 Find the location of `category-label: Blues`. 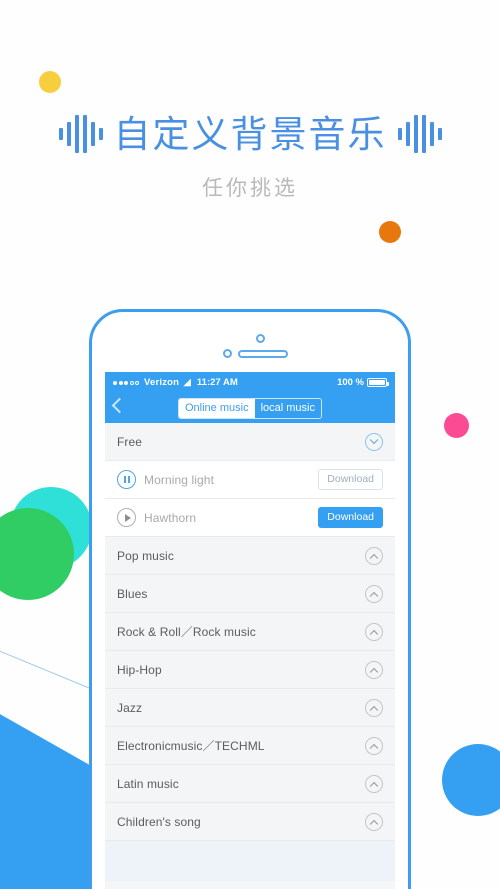

category-label: Blues is located at coordinates (132, 593).